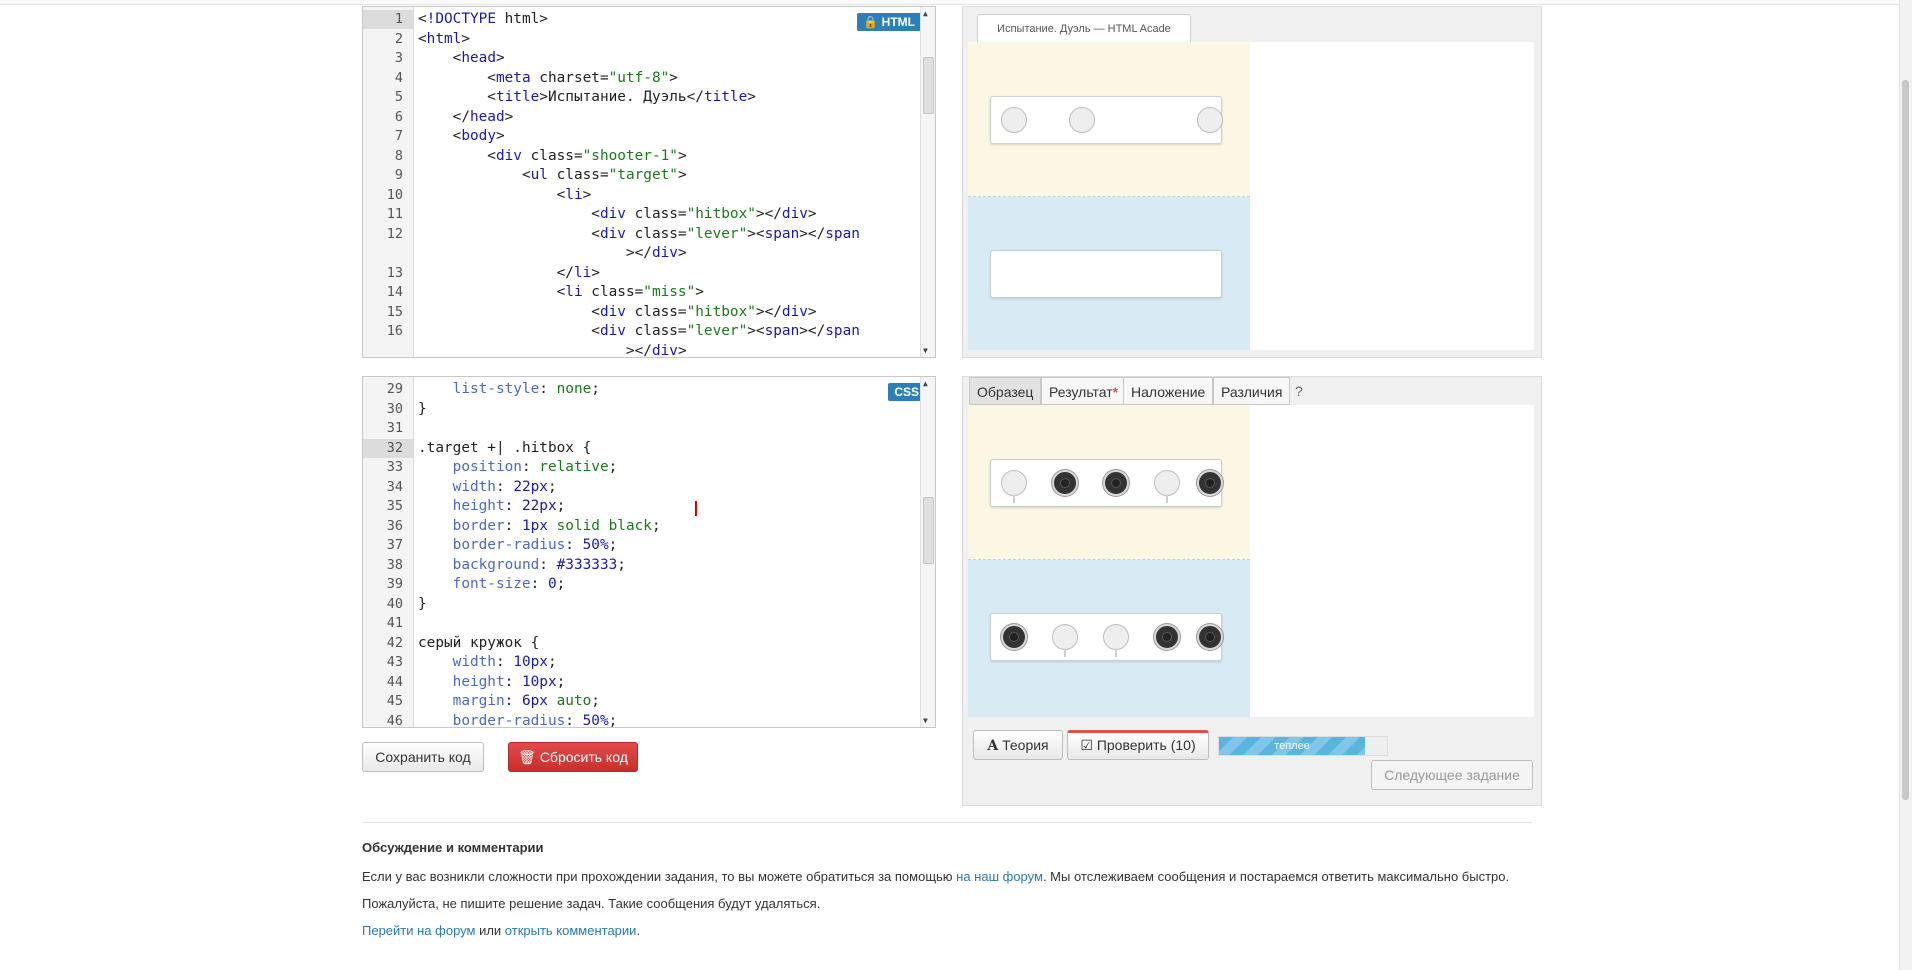 The height and width of the screenshot is (970, 1912). What do you see at coordinates (539, 526) in the screenshot?
I see `code-text: border: 1px solid black;` at bounding box center [539, 526].